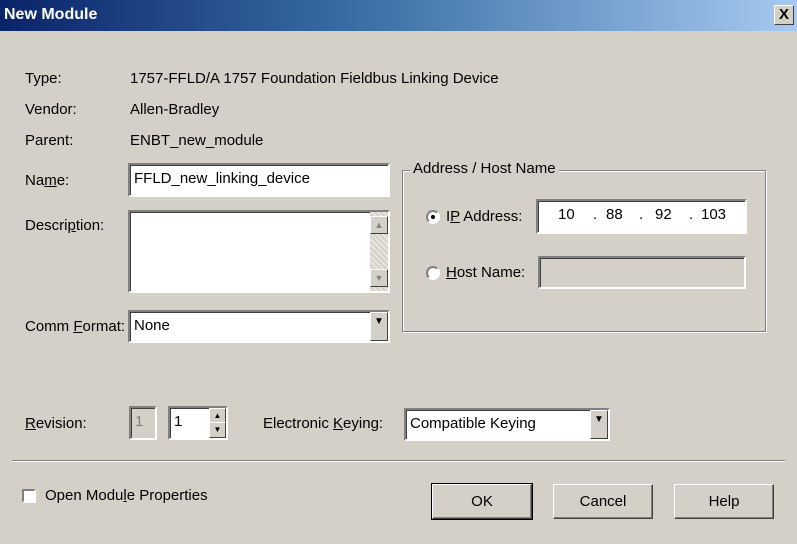 The image size is (797, 544). What do you see at coordinates (614, 214) in the screenshot?
I see `ip-octet-2: 88` at bounding box center [614, 214].